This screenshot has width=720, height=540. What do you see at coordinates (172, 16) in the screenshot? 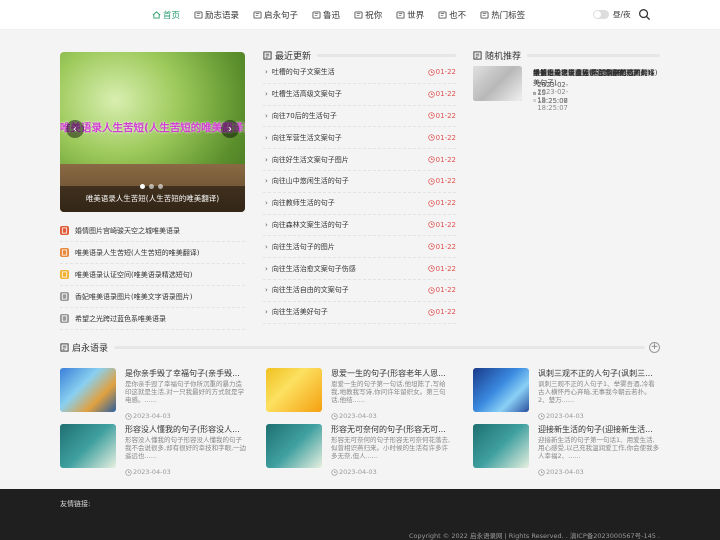
I see `nav-item-label: 首页` at bounding box center [172, 16].